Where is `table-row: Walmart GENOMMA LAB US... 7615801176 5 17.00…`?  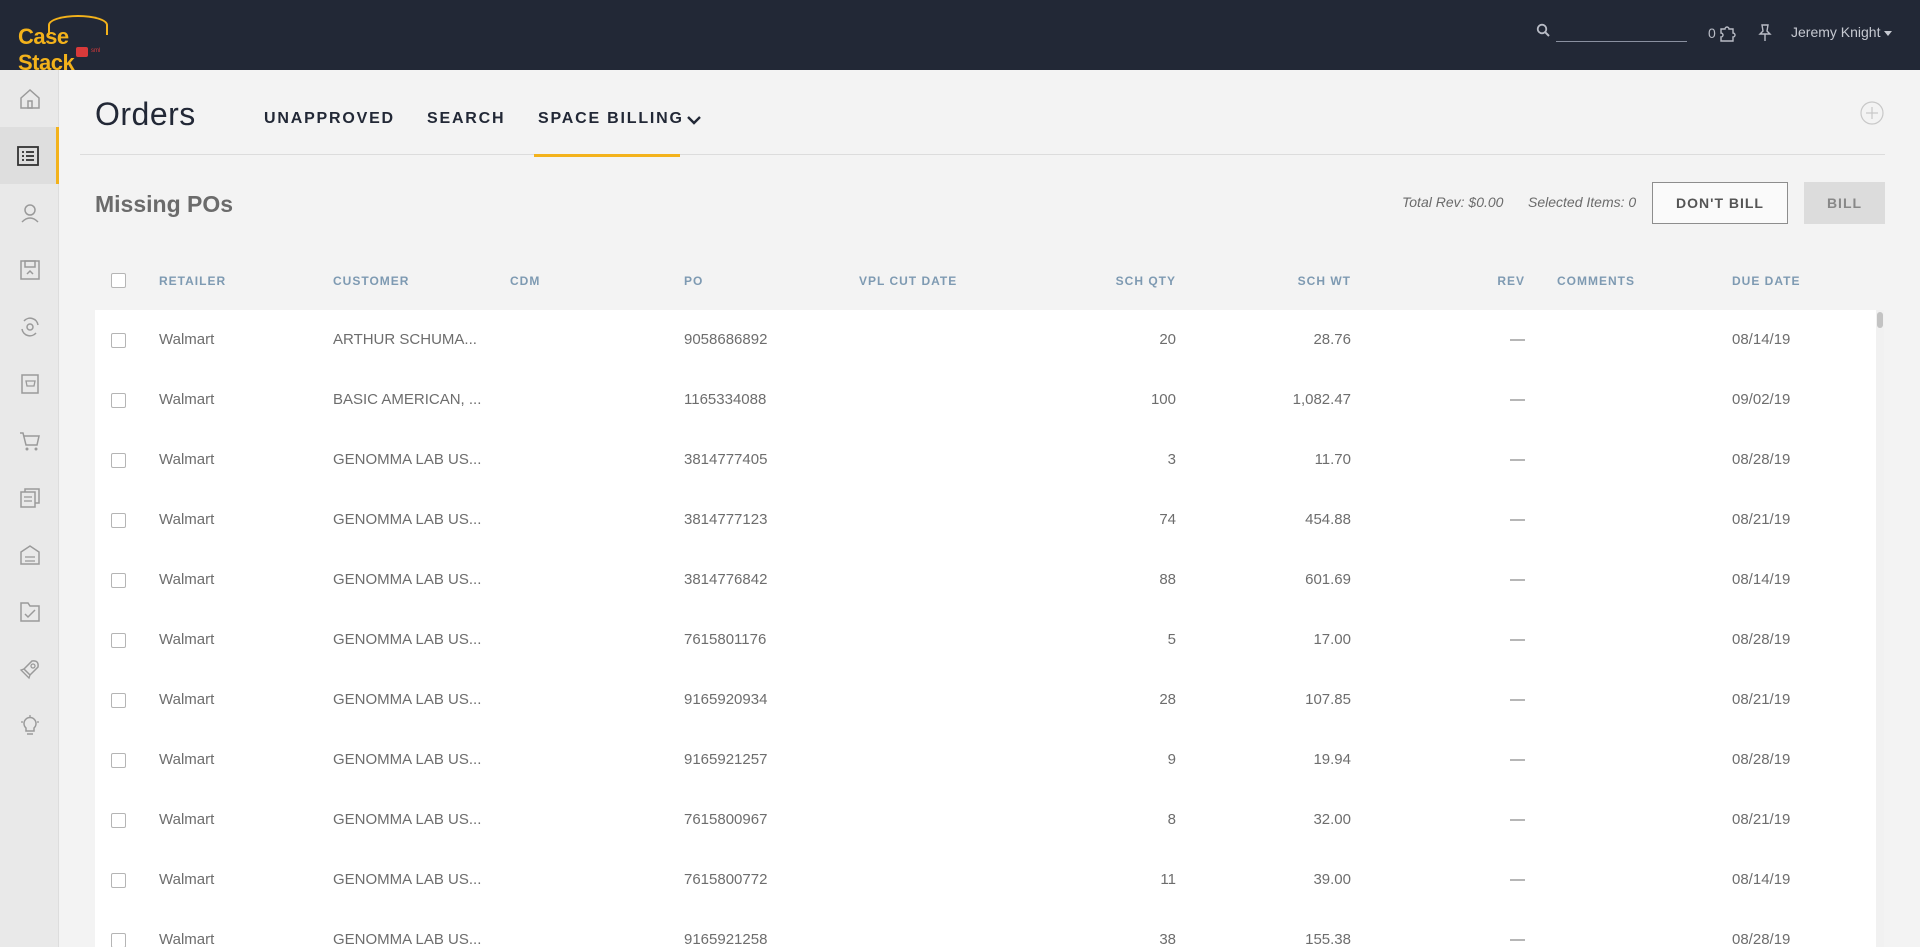 table-row: Walmart GENOMMA LAB US... 7615801176 5 17.00… is located at coordinates (986, 640).